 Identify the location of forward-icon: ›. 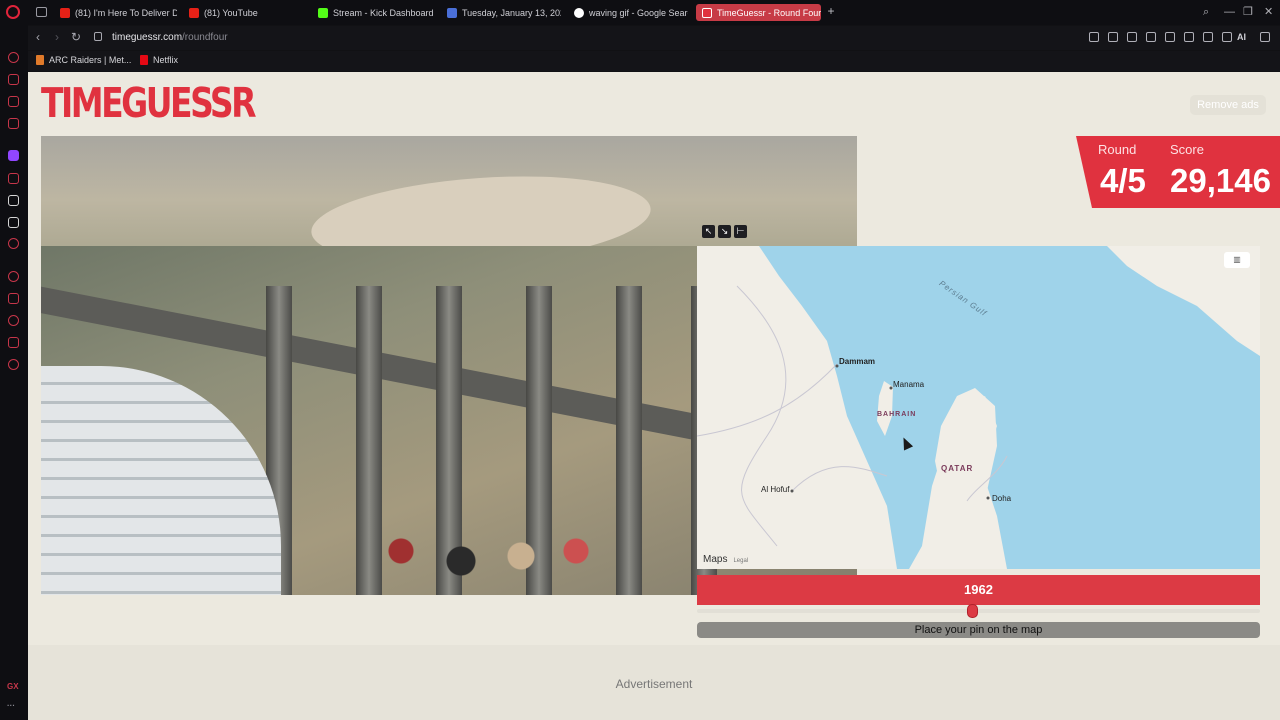
(57, 37).